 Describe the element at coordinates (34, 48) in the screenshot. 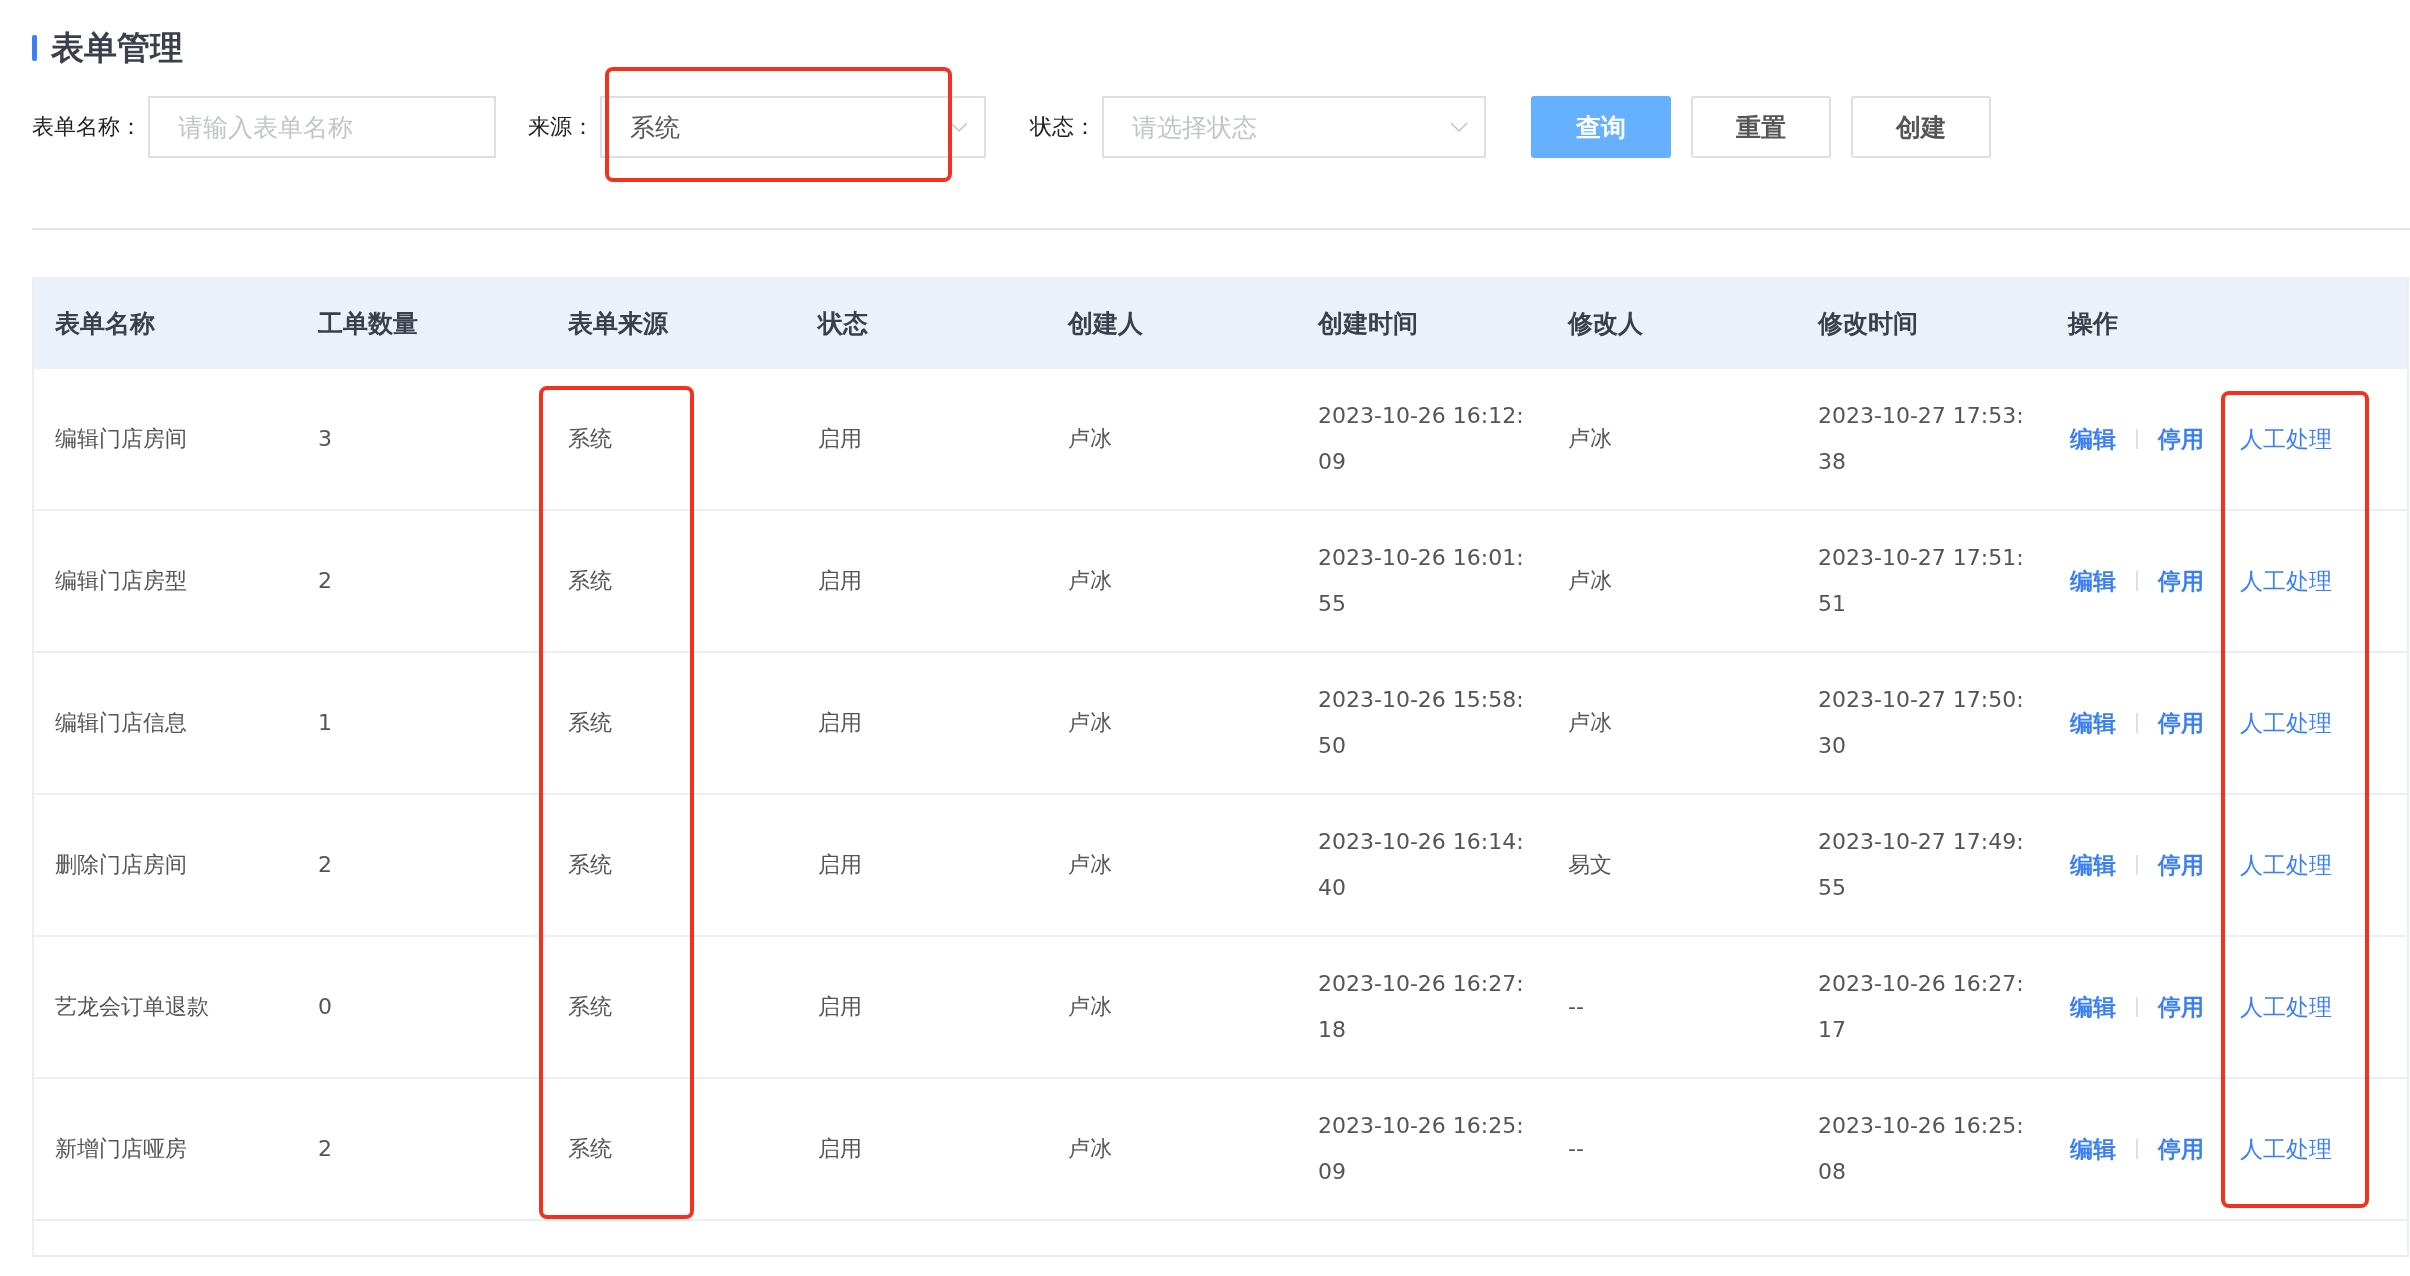

I see `title-accent-bar` at that location.